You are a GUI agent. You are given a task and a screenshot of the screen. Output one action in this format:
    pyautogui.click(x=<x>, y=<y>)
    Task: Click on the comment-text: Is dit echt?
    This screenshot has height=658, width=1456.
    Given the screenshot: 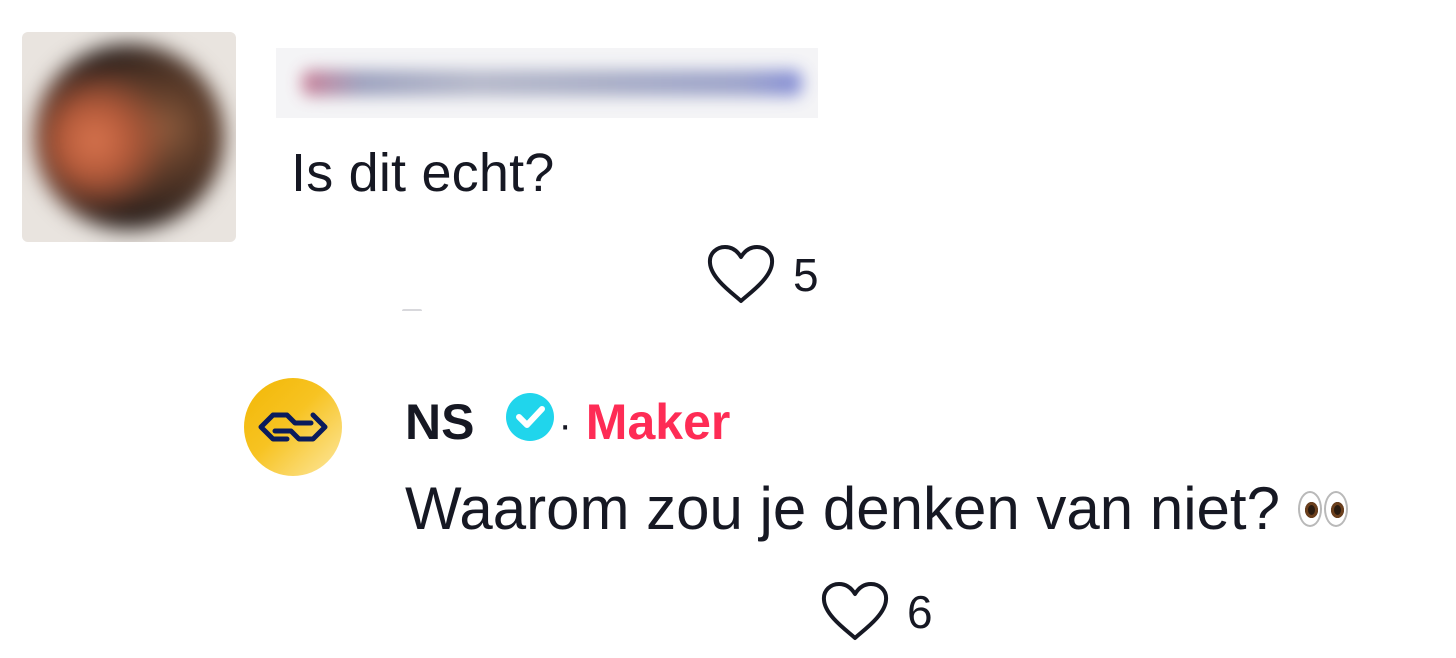 What is the action you would take?
    pyautogui.click(x=423, y=173)
    